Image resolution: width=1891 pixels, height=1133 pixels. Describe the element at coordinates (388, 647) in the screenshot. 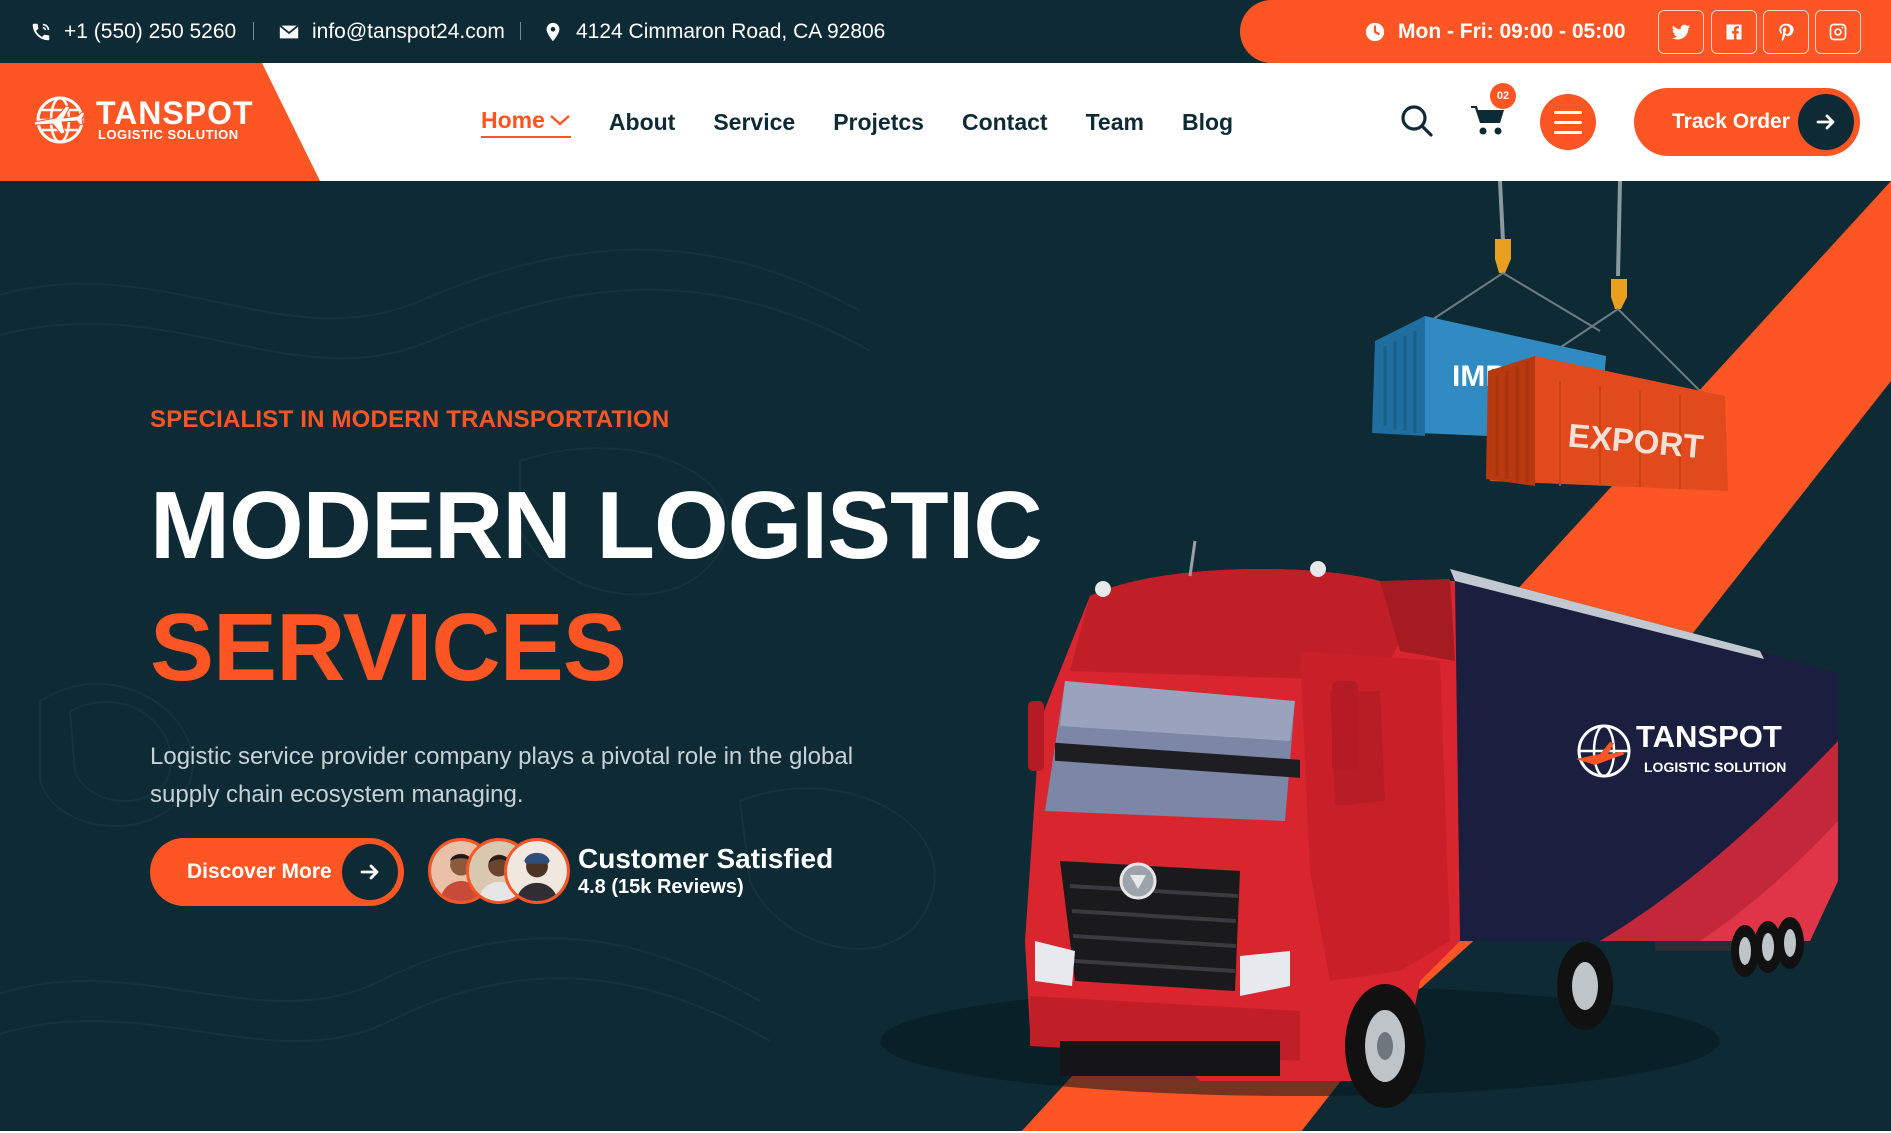

I see `hero-title-line2: SERVICES` at that location.